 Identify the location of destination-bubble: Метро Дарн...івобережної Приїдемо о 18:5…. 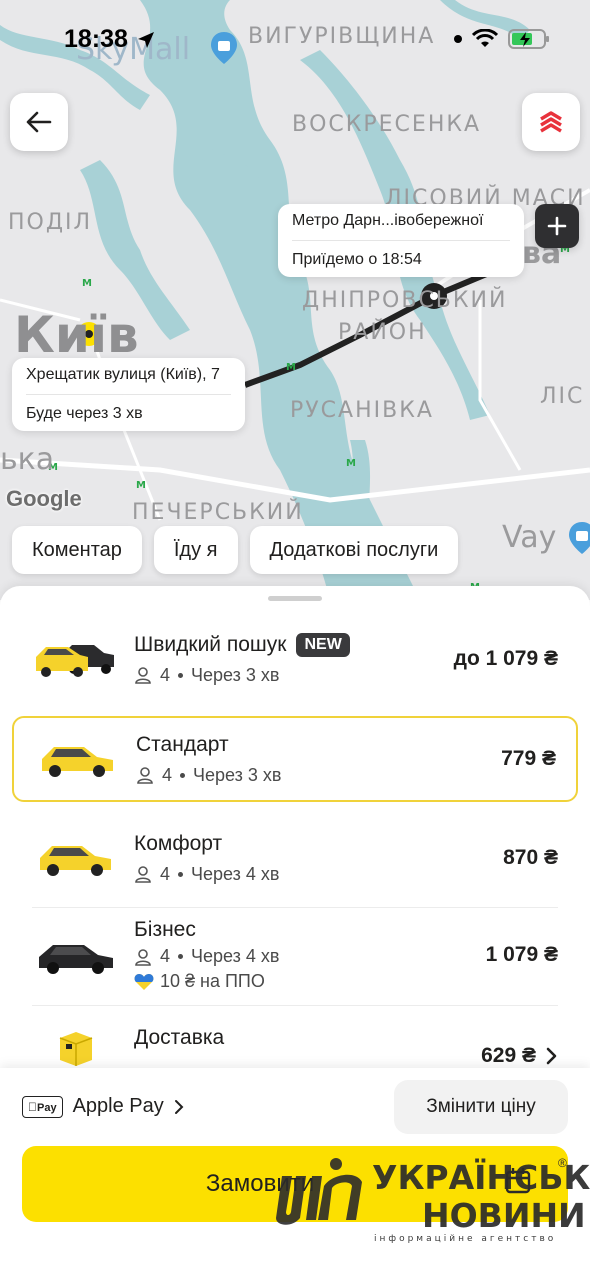
(401, 240).